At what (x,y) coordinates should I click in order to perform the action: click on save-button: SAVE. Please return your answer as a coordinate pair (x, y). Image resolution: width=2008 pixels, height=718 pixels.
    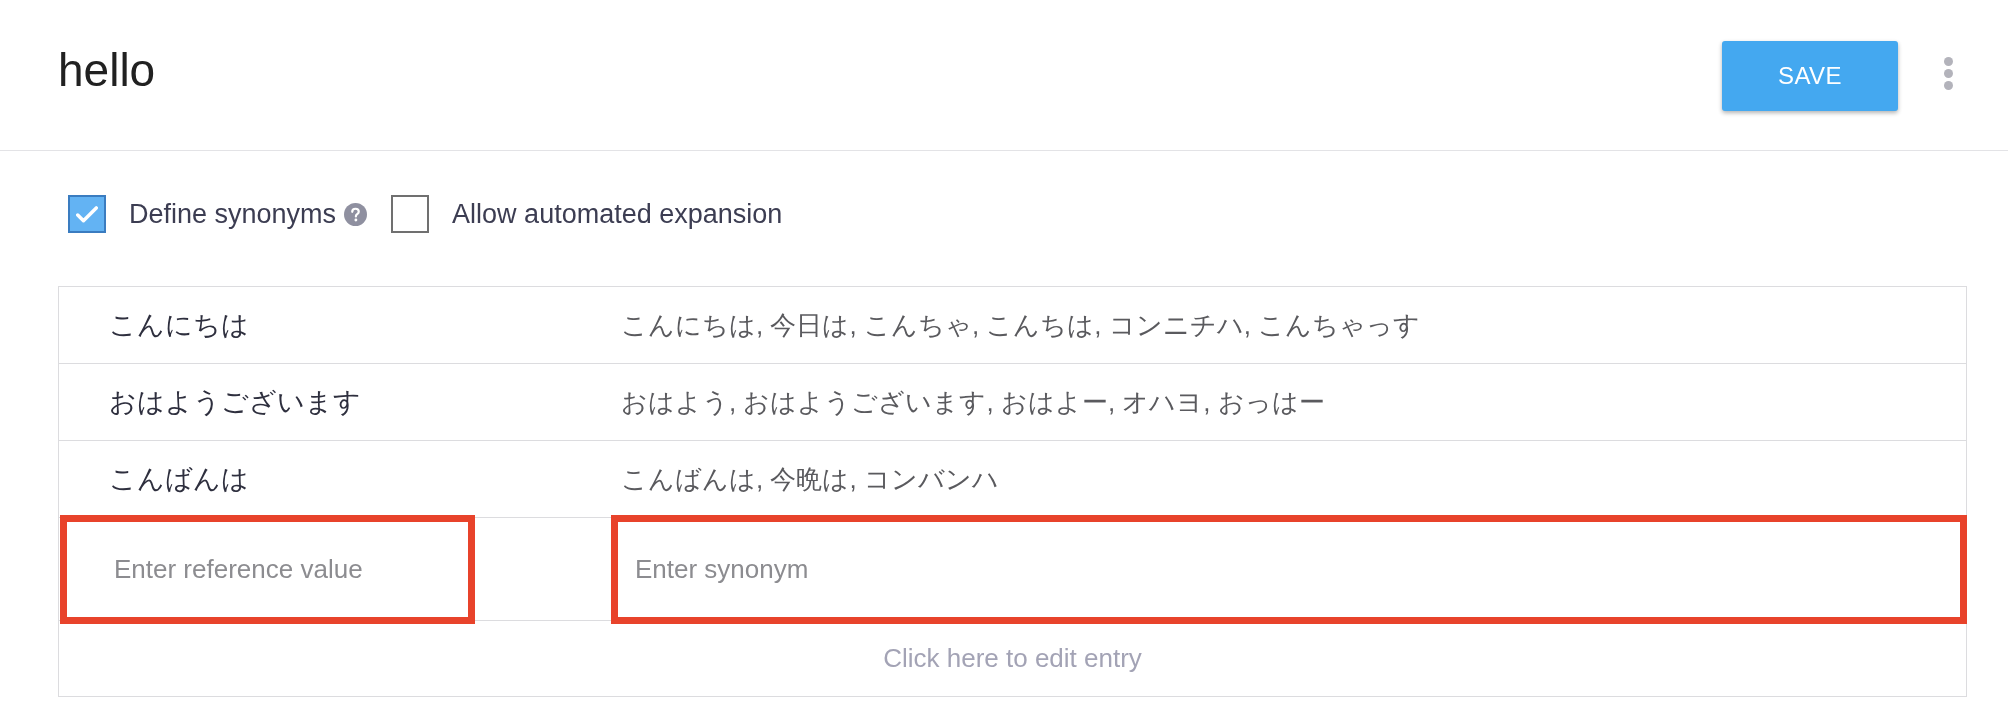
    Looking at the image, I should click on (1810, 76).